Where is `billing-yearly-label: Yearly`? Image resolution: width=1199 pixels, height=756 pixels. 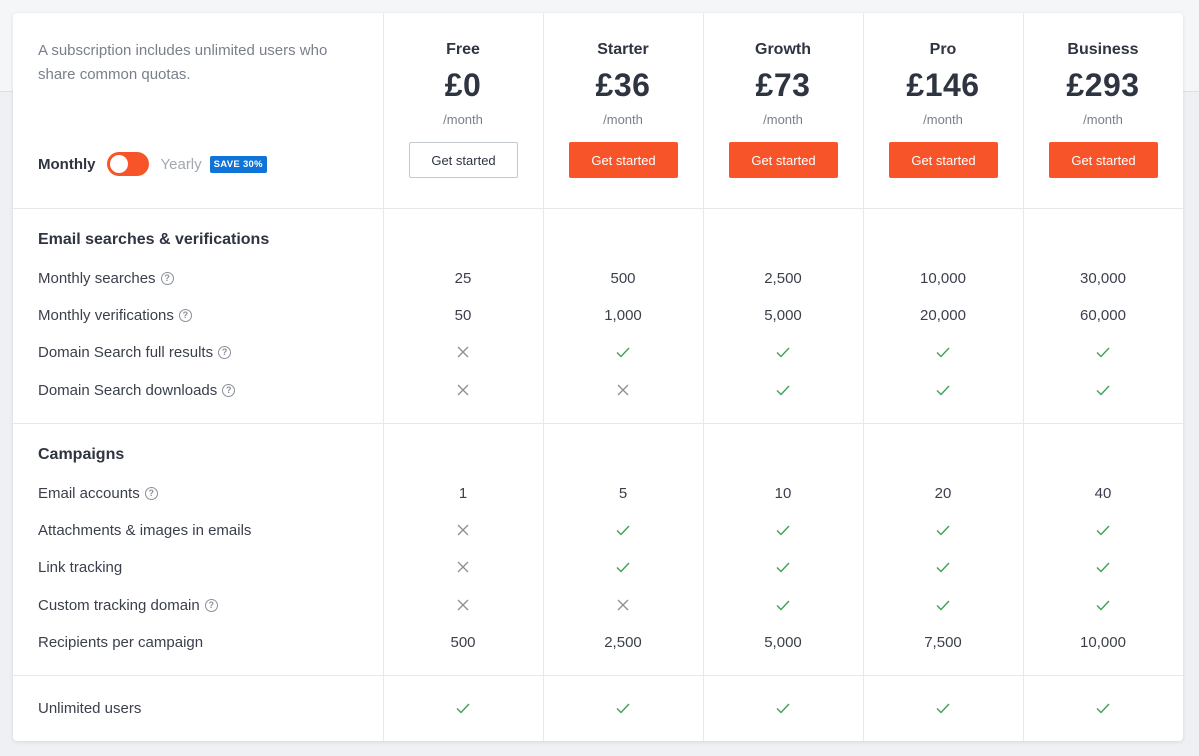 billing-yearly-label: Yearly is located at coordinates (181, 164).